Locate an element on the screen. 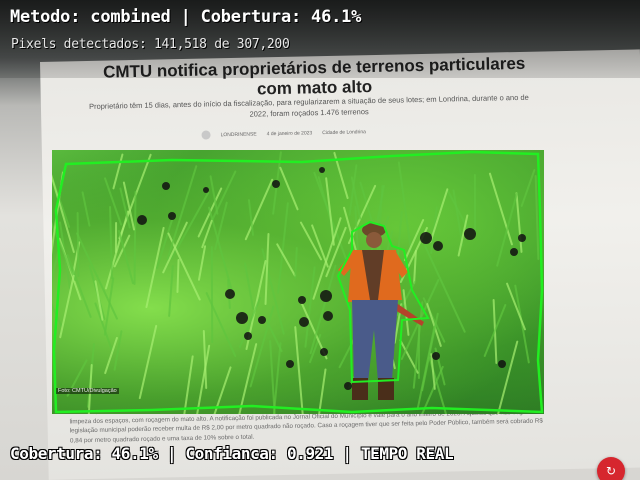  hud-method-coverage: Metodo: combined | Cobertura: 46.1% is located at coordinates (186, 17).